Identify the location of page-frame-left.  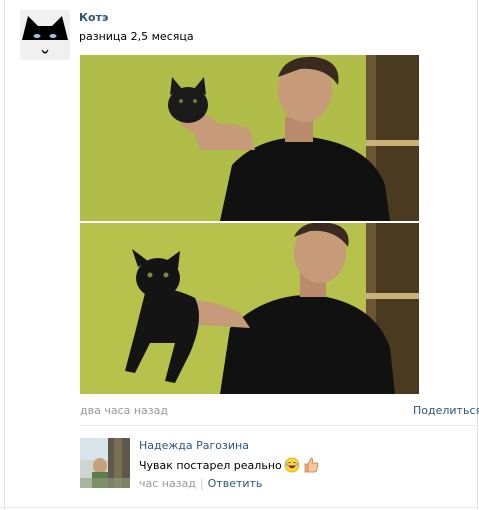
(4, 255).